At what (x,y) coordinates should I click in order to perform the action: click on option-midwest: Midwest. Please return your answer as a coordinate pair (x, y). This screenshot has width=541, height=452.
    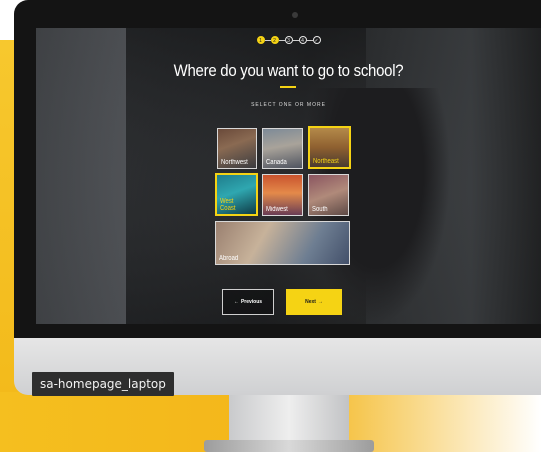
    Looking at the image, I should click on (282, 195).